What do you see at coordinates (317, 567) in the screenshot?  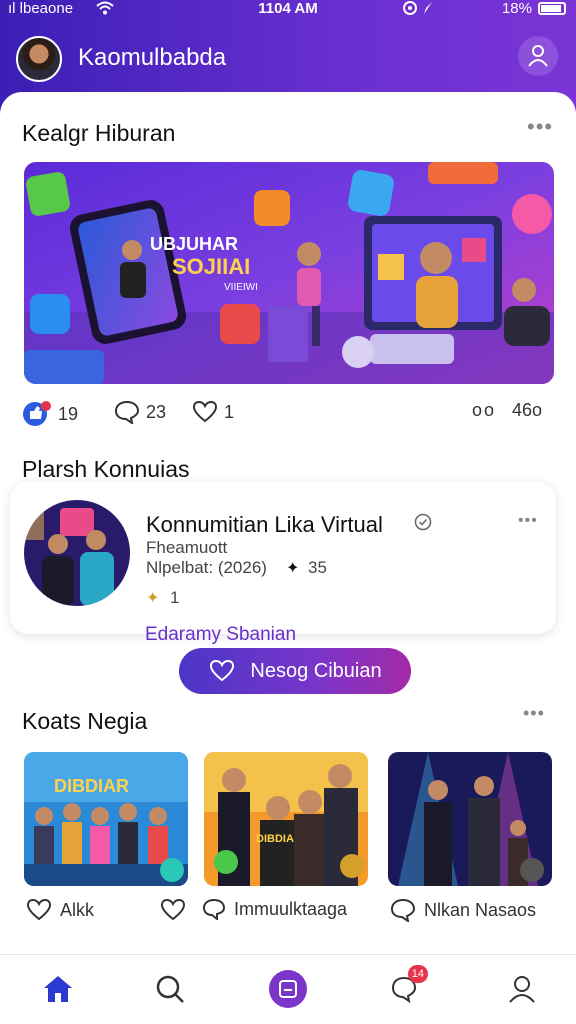 I see `member-count: 35` at bounding box center [317, 567].